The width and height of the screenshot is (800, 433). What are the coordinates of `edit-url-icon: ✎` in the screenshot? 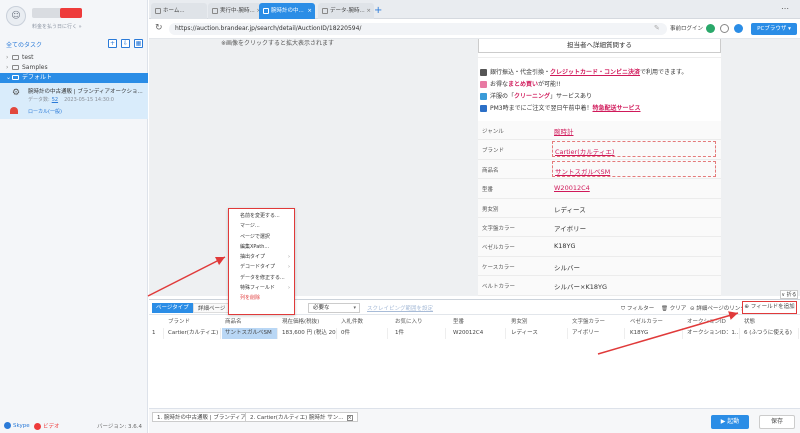 It's located at (657, 28).